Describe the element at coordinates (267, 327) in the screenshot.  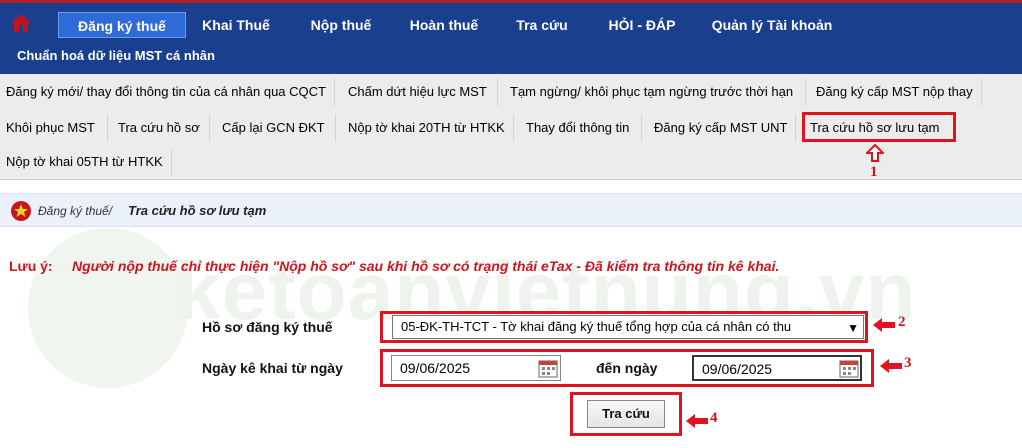
I see `profile-label: Hồ sơ đăng ký thuế` at that location.